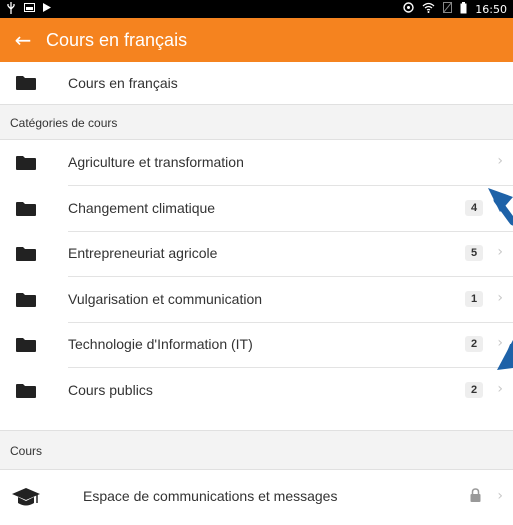 This screenshot has height=525, width=513. What do you see at coordinates (474, 253) in the screenshot?
I see `count-badge: 5` at bounding box center [474, 253].